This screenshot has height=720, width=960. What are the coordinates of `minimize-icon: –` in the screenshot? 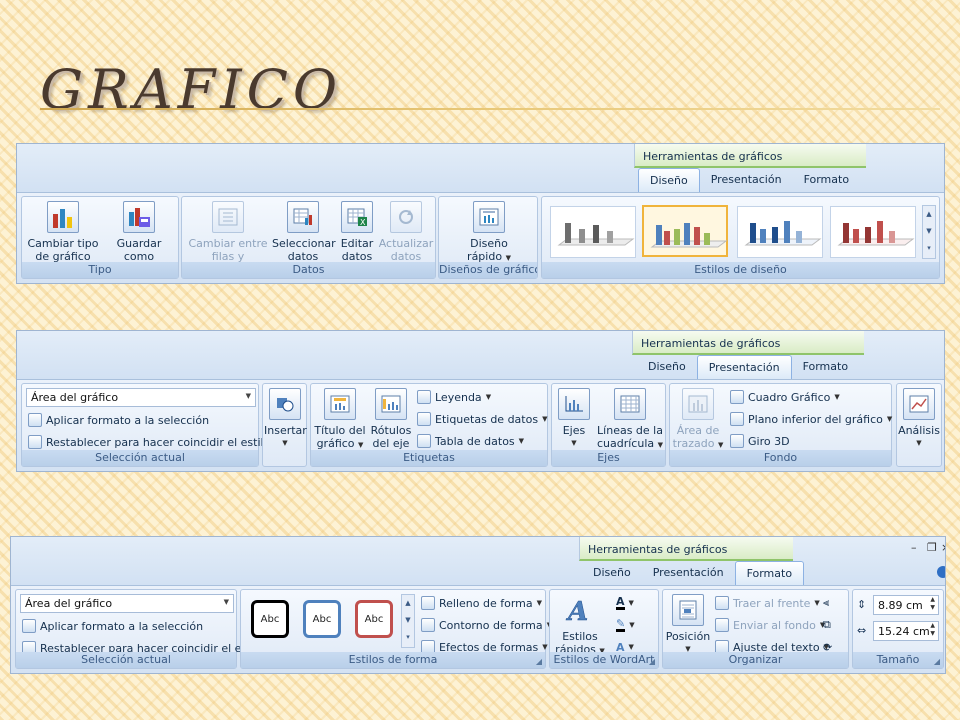 It's located at (914, 547).